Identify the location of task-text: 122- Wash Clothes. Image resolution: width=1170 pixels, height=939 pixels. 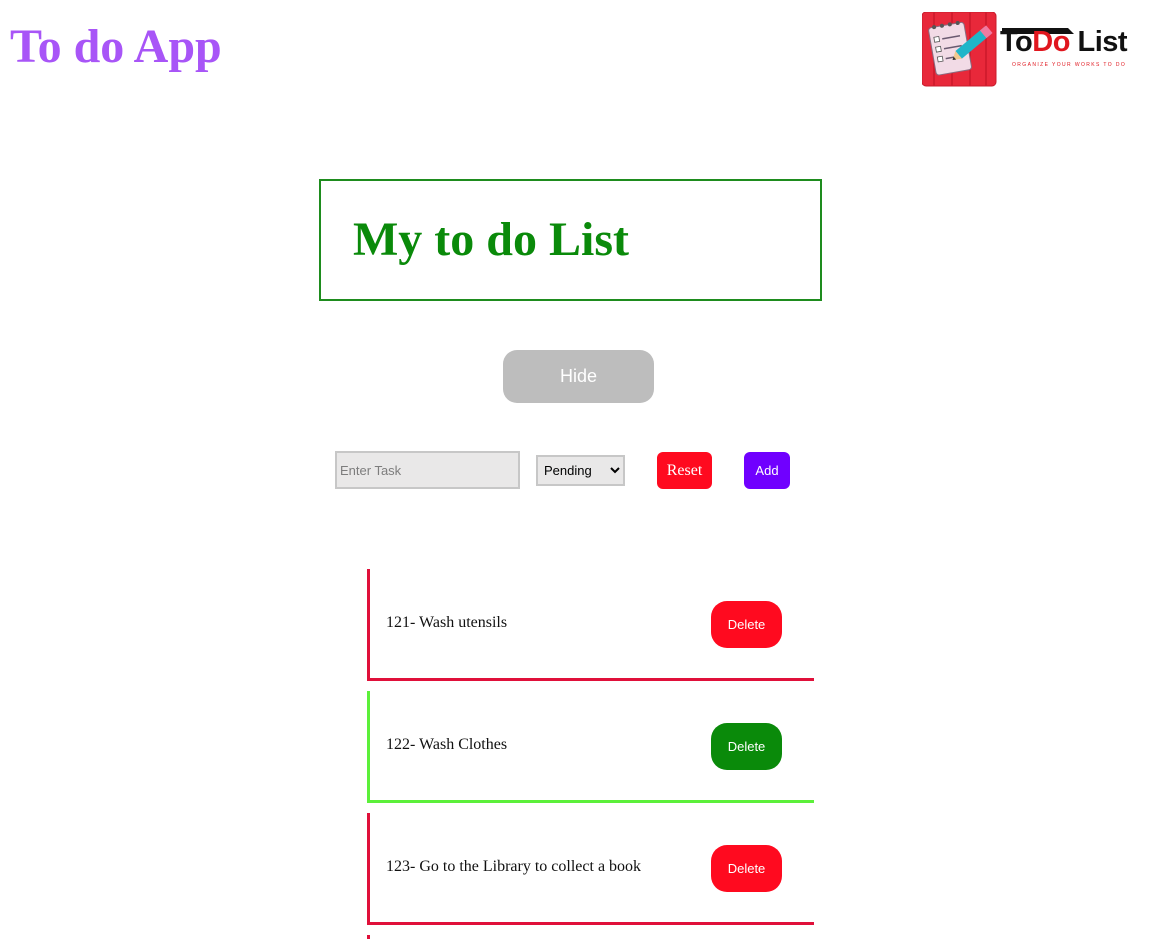
(447, 744).